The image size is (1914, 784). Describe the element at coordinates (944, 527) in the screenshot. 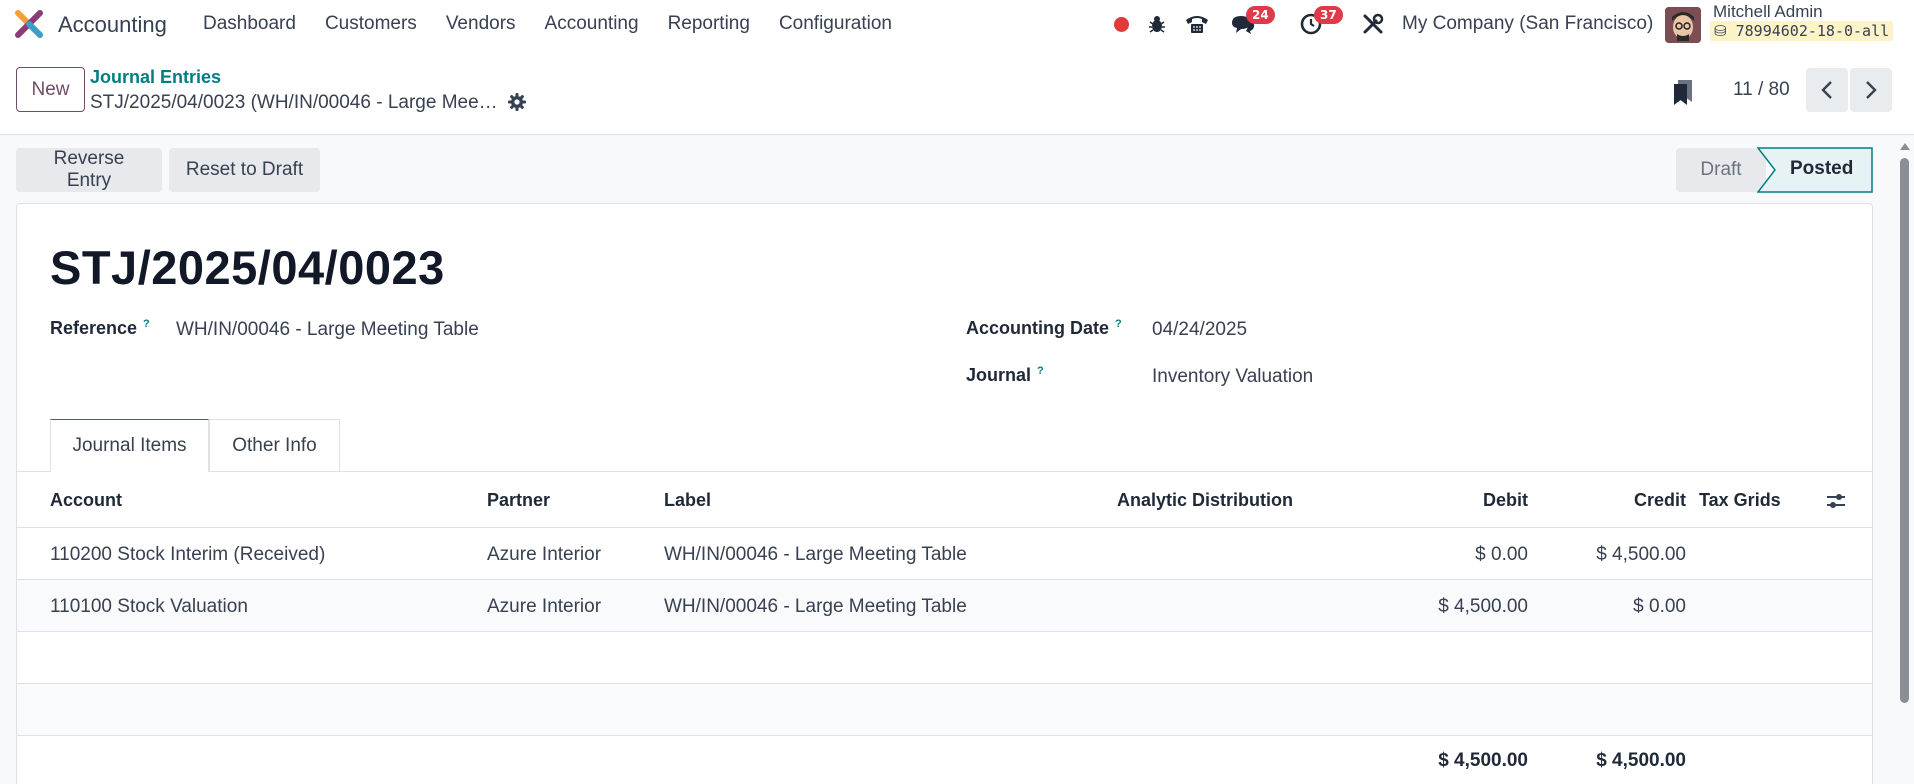

I see `header-divider` at that location.